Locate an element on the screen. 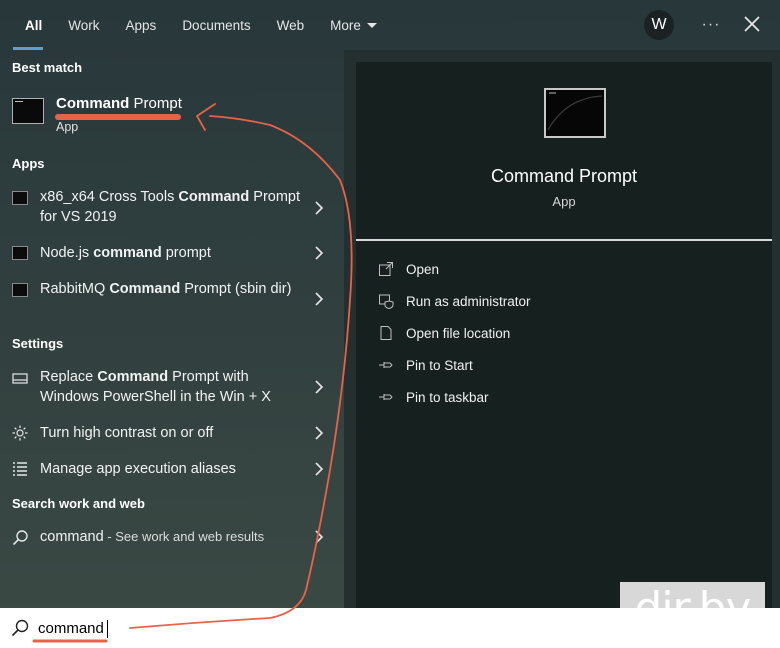 This screenshot has height=648, width=780. tab-apps: Apps is located at coordinates (141, 25).